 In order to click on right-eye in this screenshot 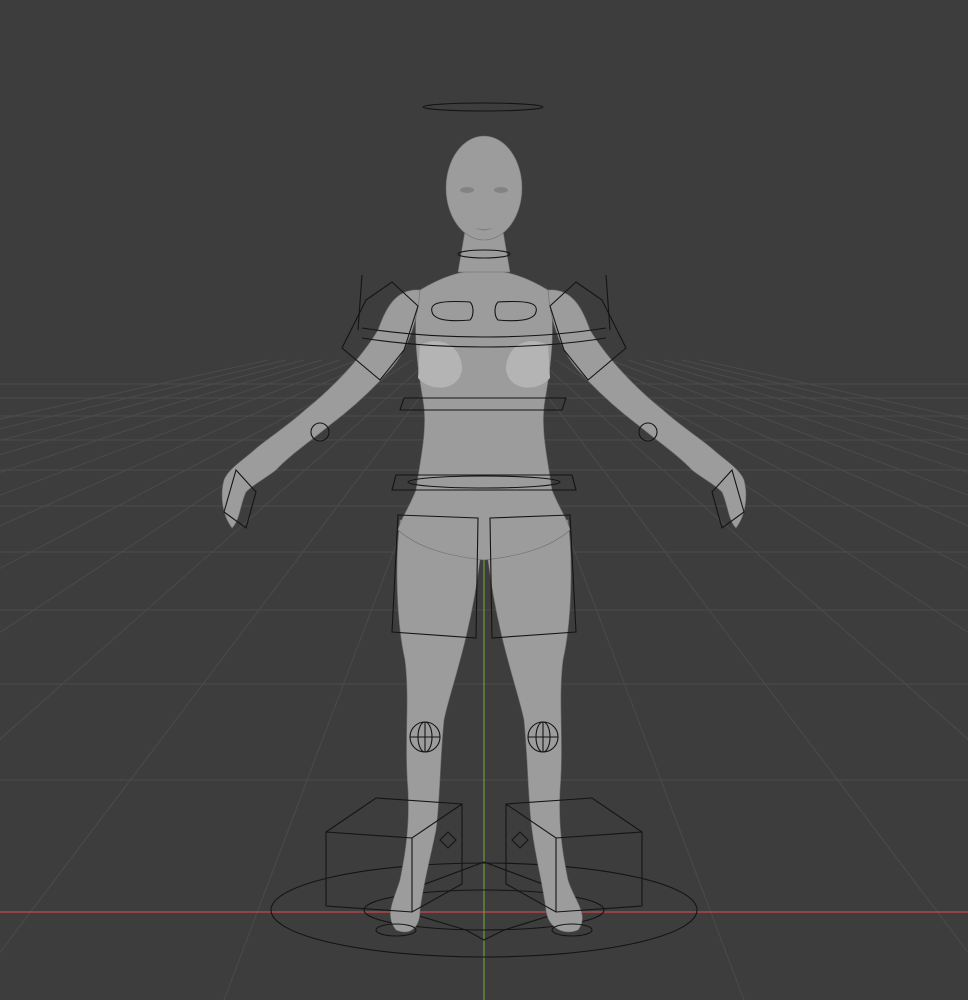, I will do `click(501, 190)`.